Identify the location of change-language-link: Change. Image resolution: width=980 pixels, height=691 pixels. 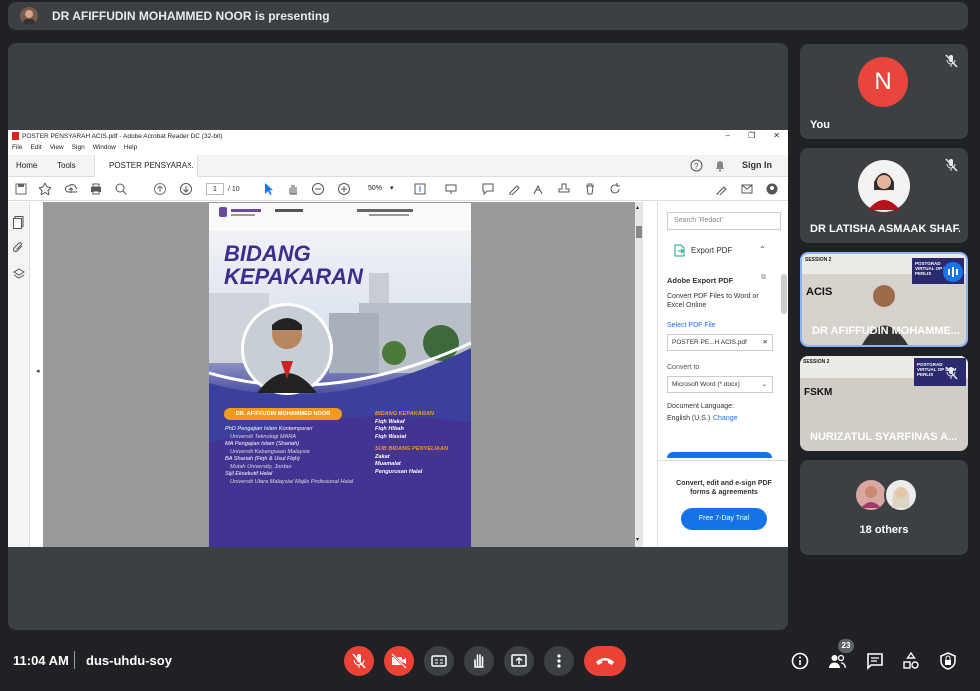
(725, 418).